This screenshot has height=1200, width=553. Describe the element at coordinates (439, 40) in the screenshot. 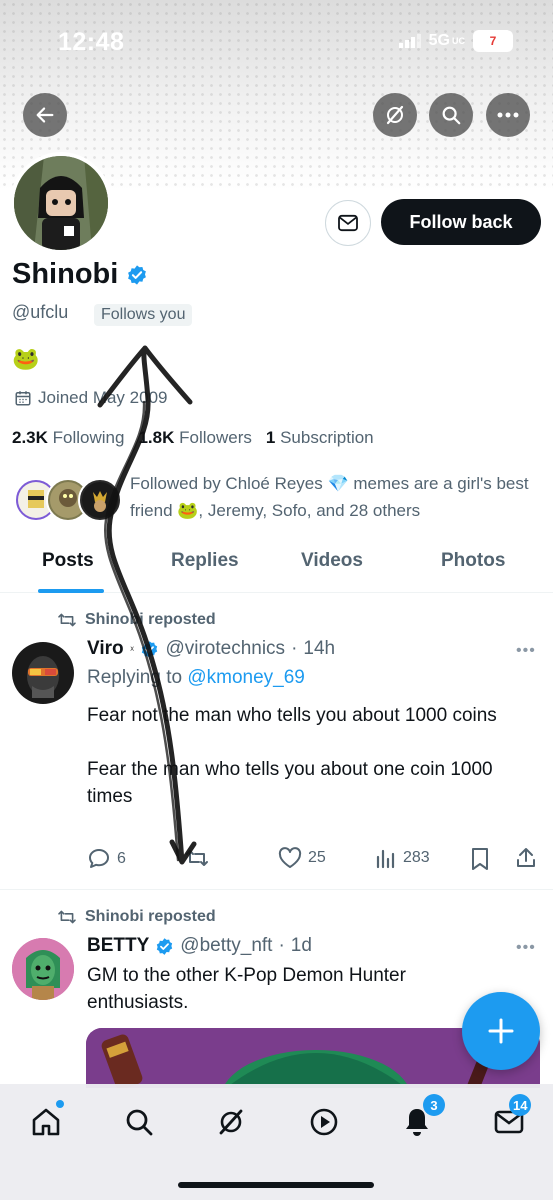

I see `network-label: 5G` at that location.